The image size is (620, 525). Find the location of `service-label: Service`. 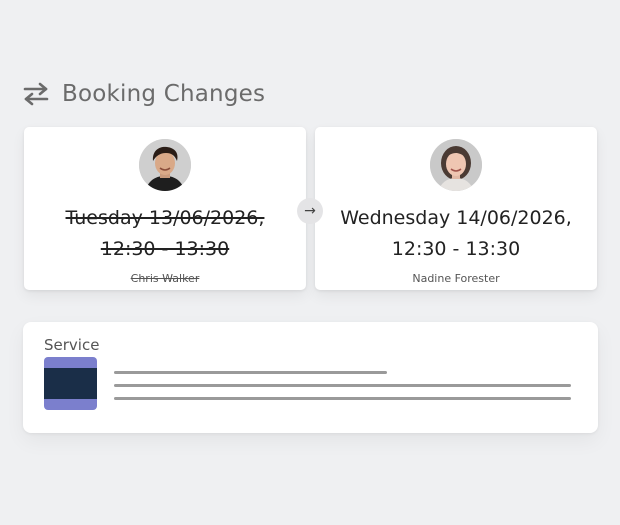

service-label: Service is located at coordinates (72, 345).